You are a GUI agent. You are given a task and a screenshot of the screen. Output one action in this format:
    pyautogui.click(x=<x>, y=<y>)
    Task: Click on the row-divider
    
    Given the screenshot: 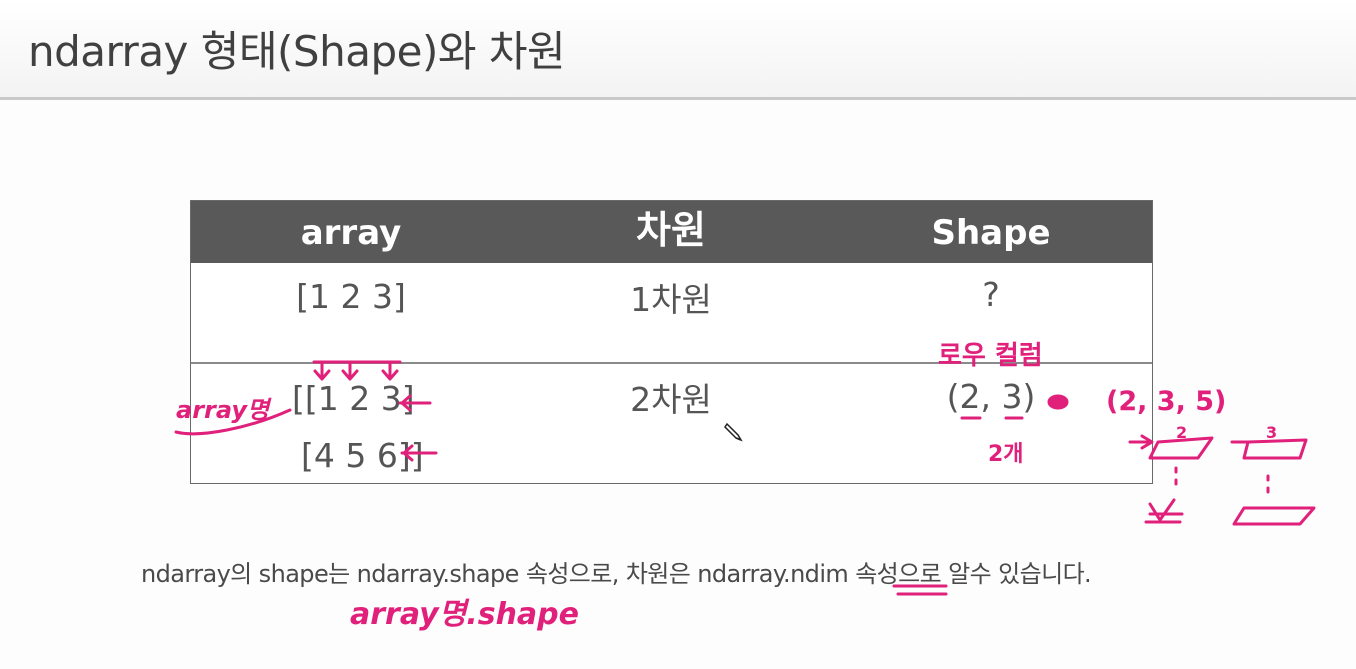 What is the action you would take?
    pyautogui.click(x=671, y=363)
    